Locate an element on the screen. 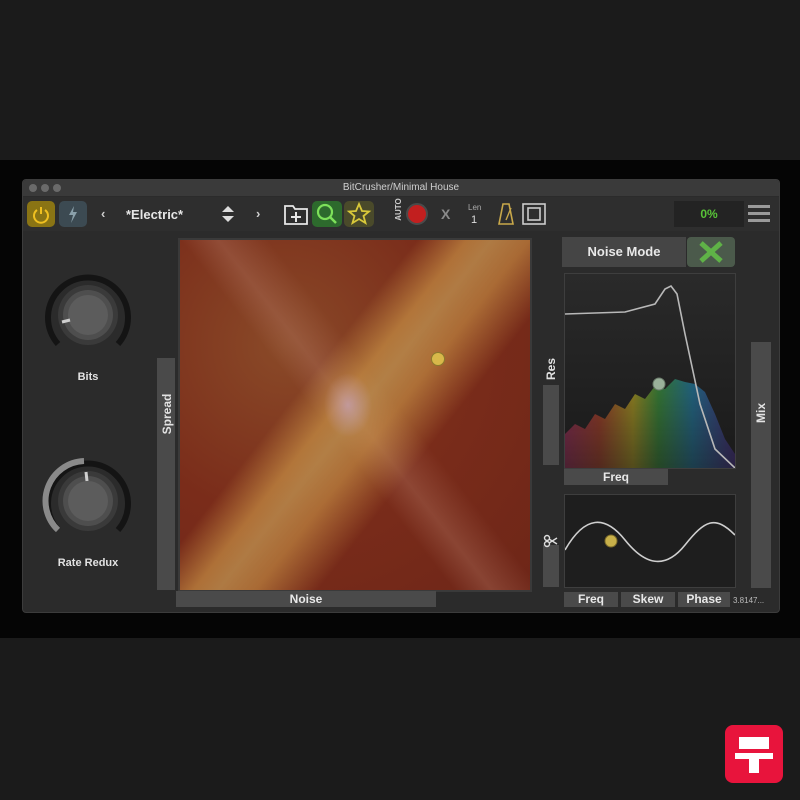  up-down-arrows-icon is located at coordinates (228, 214).